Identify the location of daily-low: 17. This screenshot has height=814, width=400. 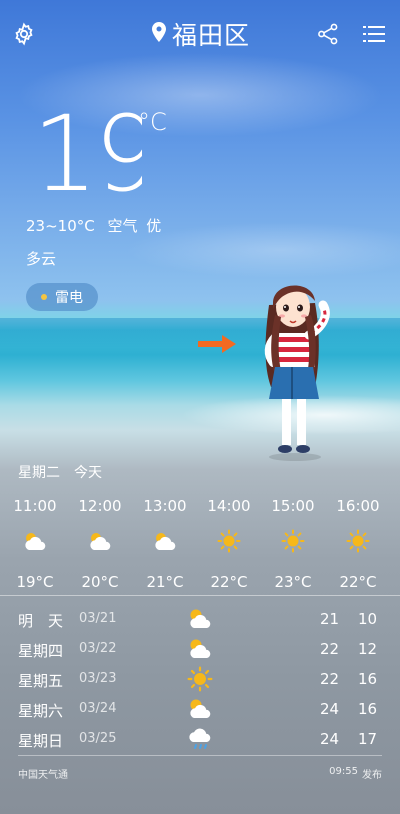
(368, 739).